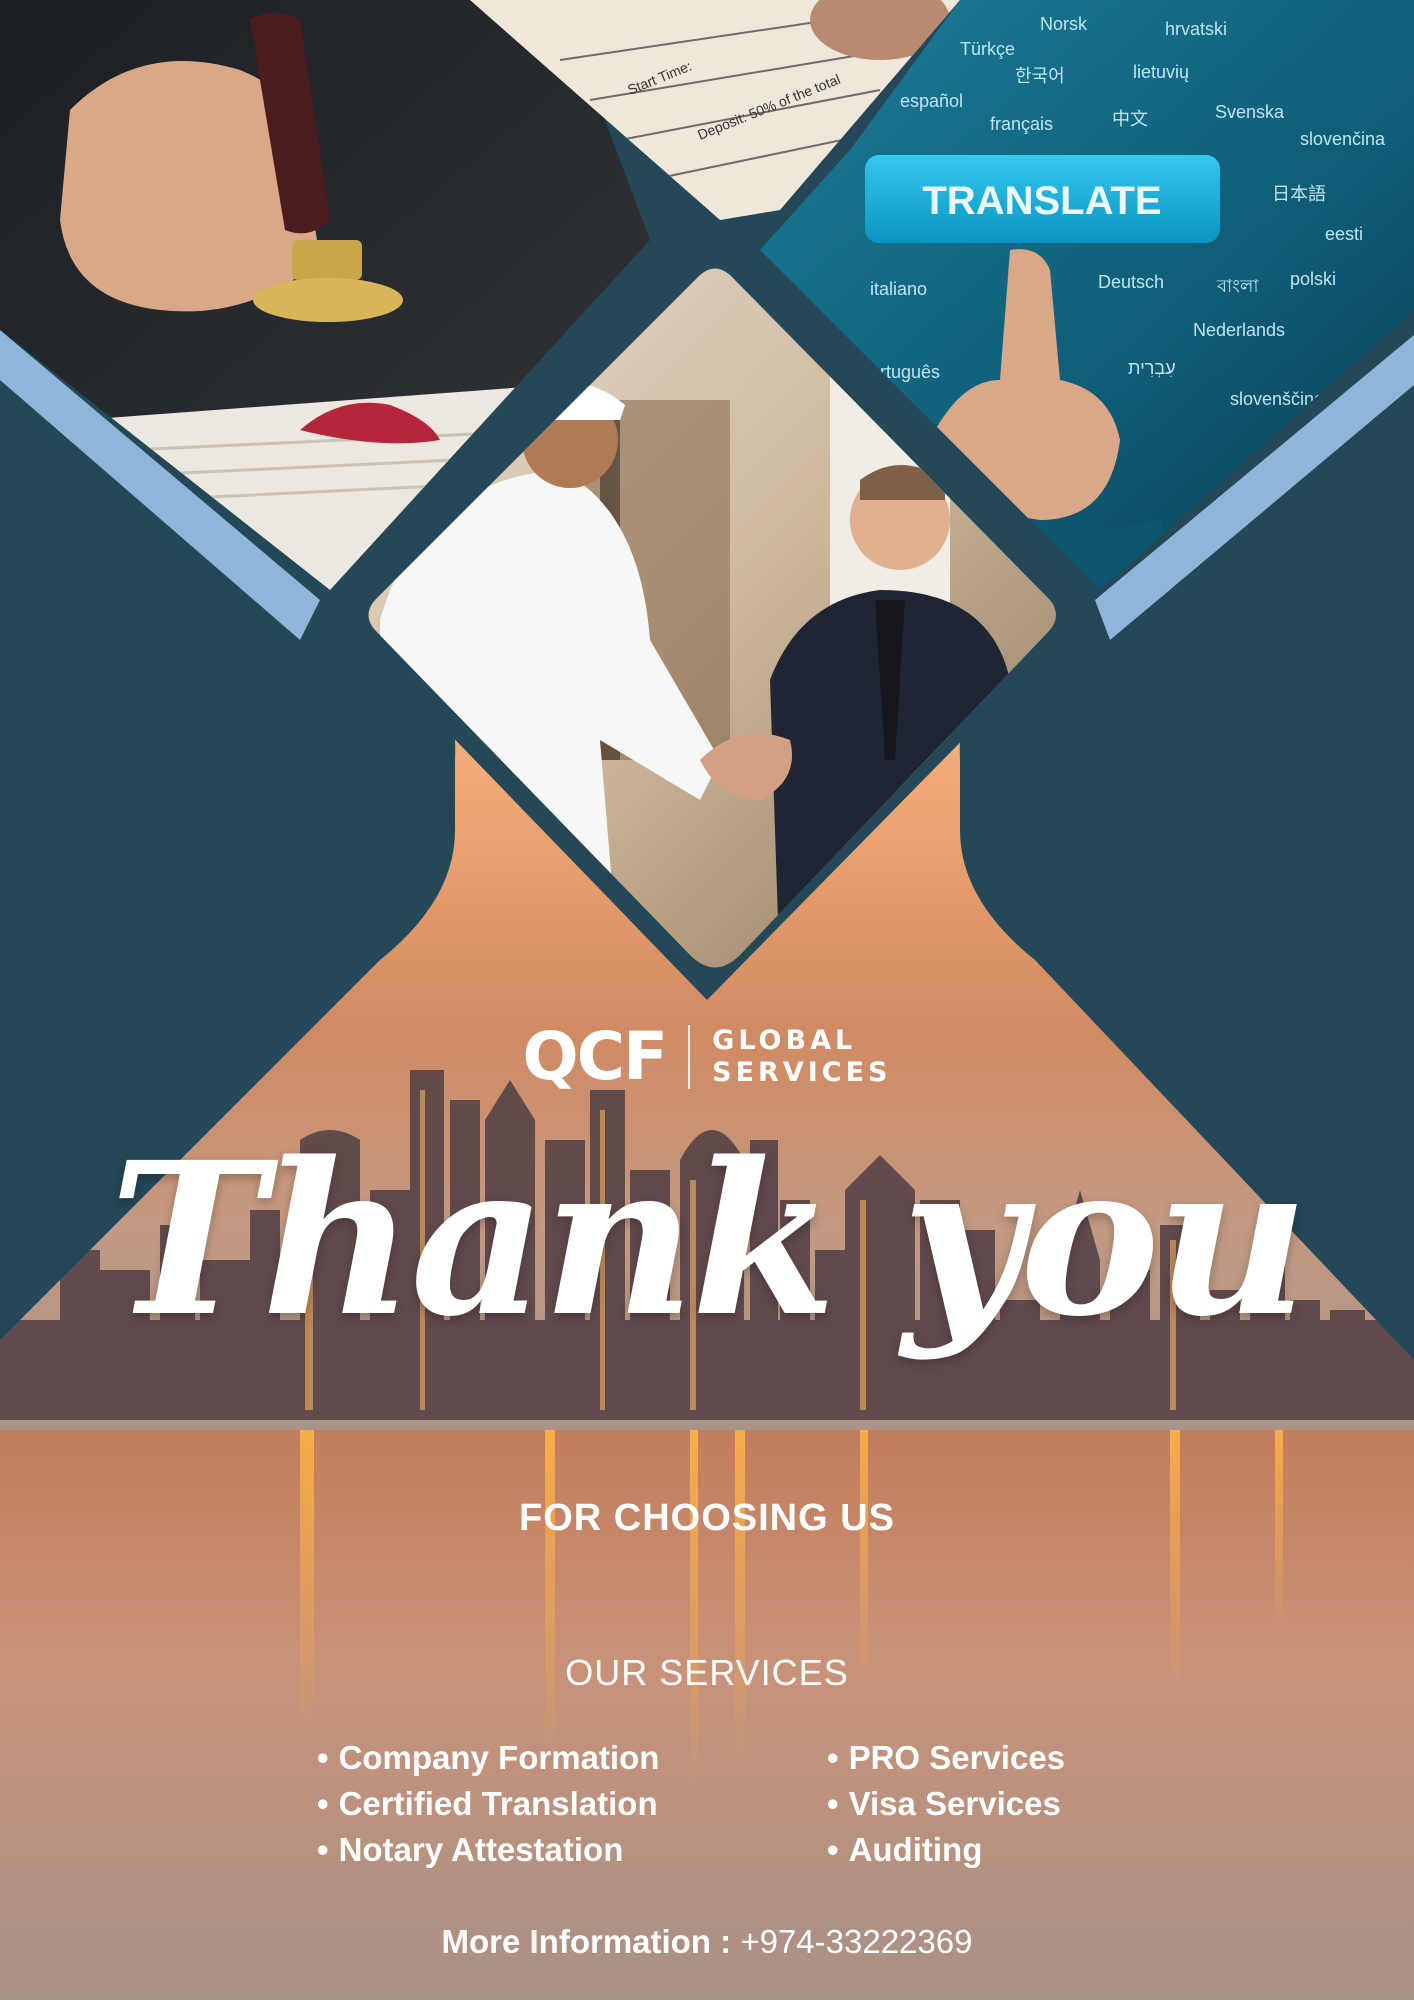  Describe the element at coordinates (1041, 201) in the screenshot. I see `svg-text: TRANSLATE` at that location.